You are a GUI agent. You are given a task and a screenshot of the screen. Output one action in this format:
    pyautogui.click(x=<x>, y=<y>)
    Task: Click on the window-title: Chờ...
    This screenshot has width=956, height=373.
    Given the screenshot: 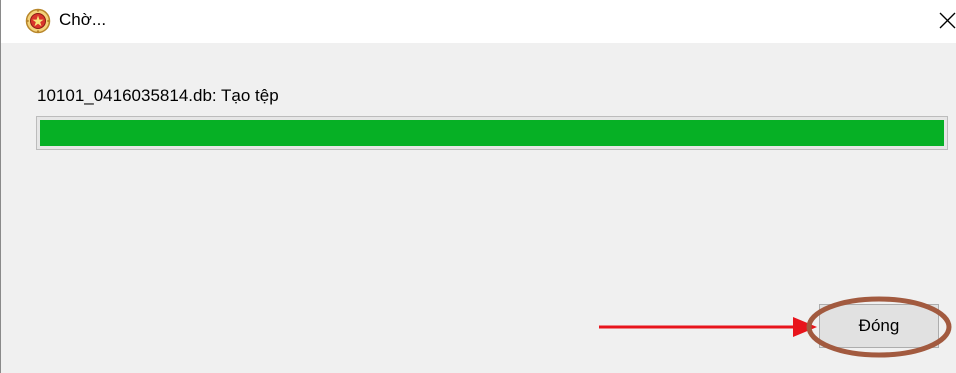 What is the action you would take?
    pyautogui.click(x=83, y=19)
    